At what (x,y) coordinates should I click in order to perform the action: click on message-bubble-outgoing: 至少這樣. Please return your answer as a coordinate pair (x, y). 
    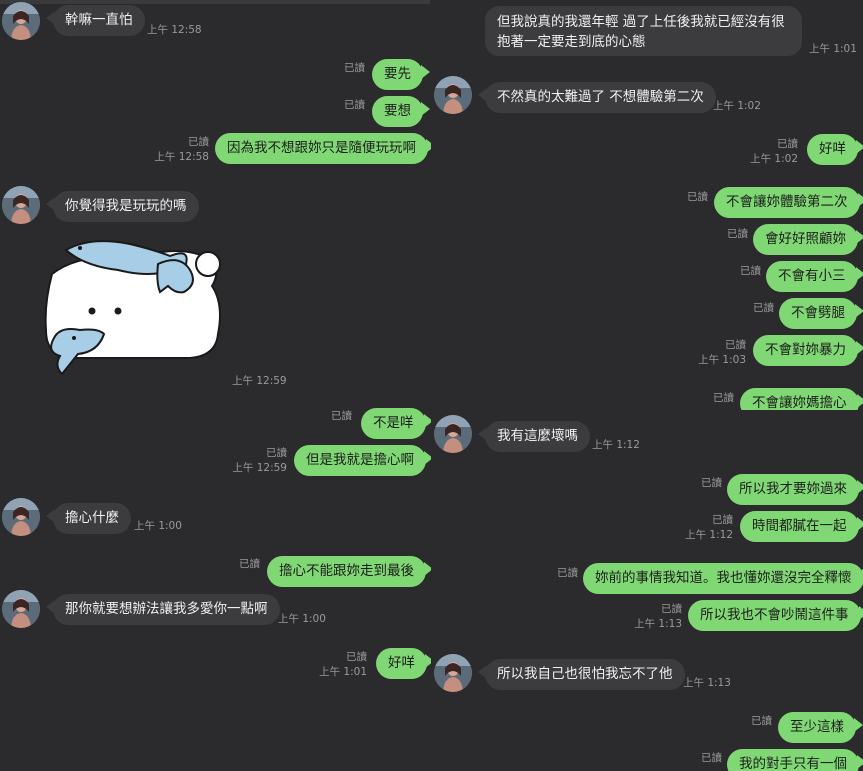
    Looking at the image, I should click on (820, 727).